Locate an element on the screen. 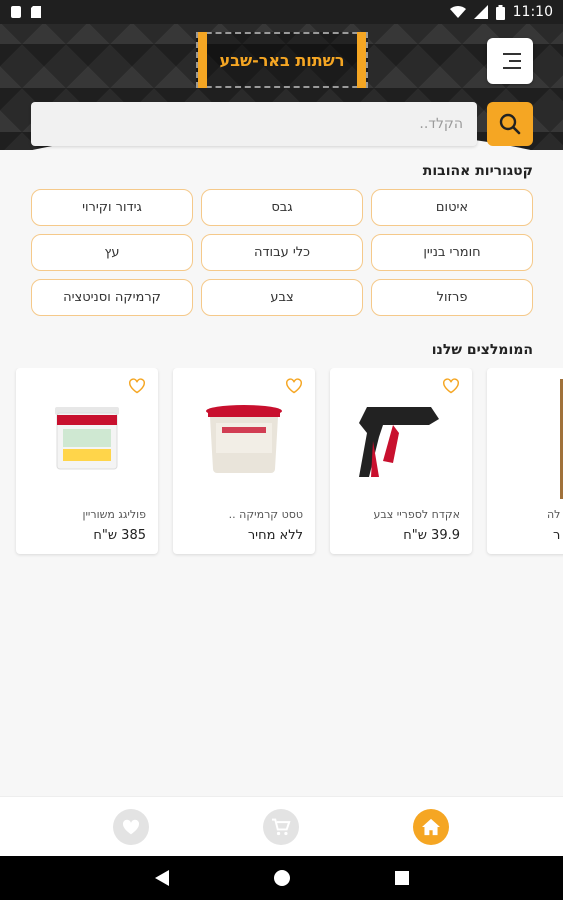  logo: רשתות באר-שבע is located at coordinates (282, 60).